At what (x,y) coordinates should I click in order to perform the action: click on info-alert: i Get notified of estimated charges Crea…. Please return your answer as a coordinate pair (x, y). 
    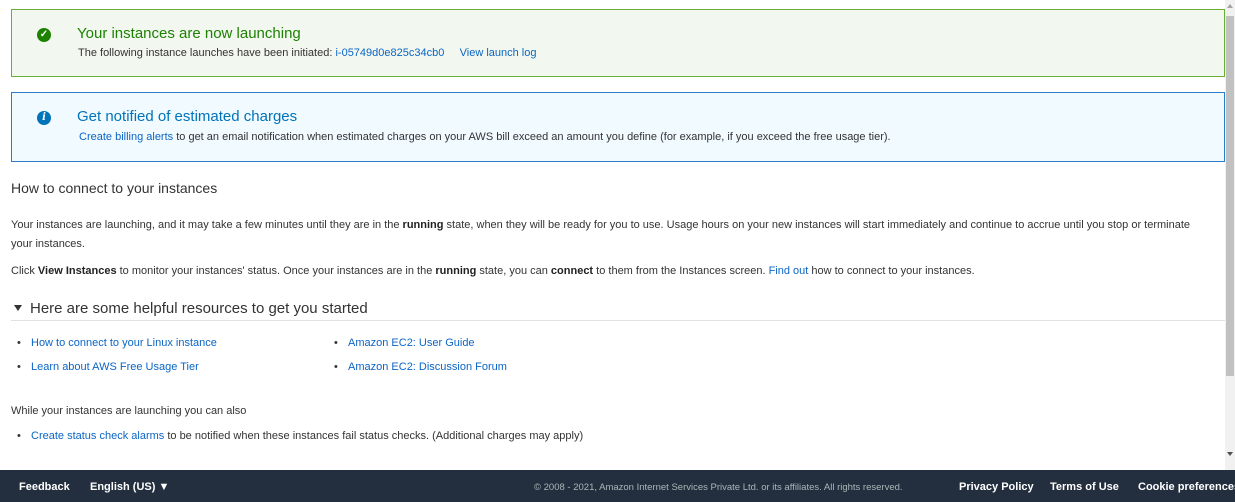
    Looking at the image, I should click on (618, 127).